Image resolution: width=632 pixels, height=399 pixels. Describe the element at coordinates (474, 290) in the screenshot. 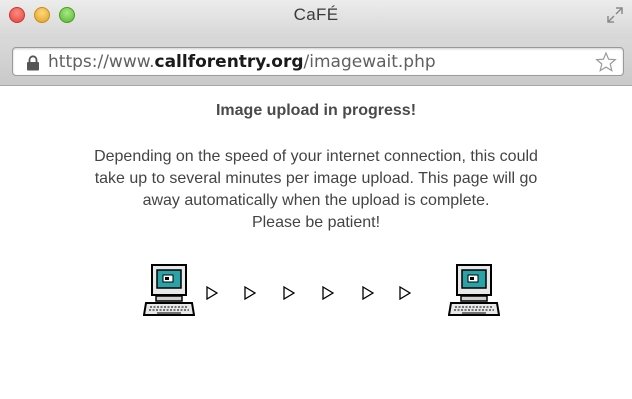

I see `destination-computer-icon` at that location.